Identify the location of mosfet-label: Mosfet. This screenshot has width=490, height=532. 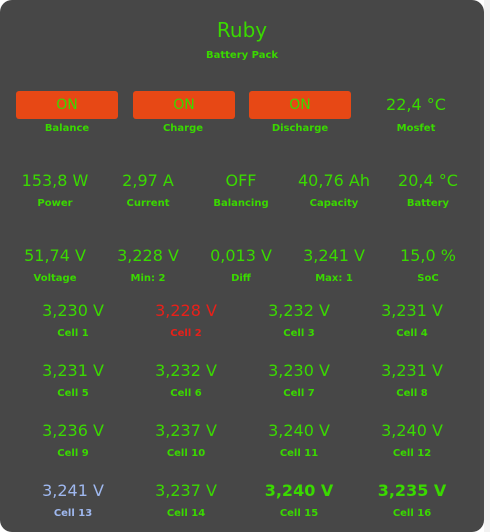
(416, 128).